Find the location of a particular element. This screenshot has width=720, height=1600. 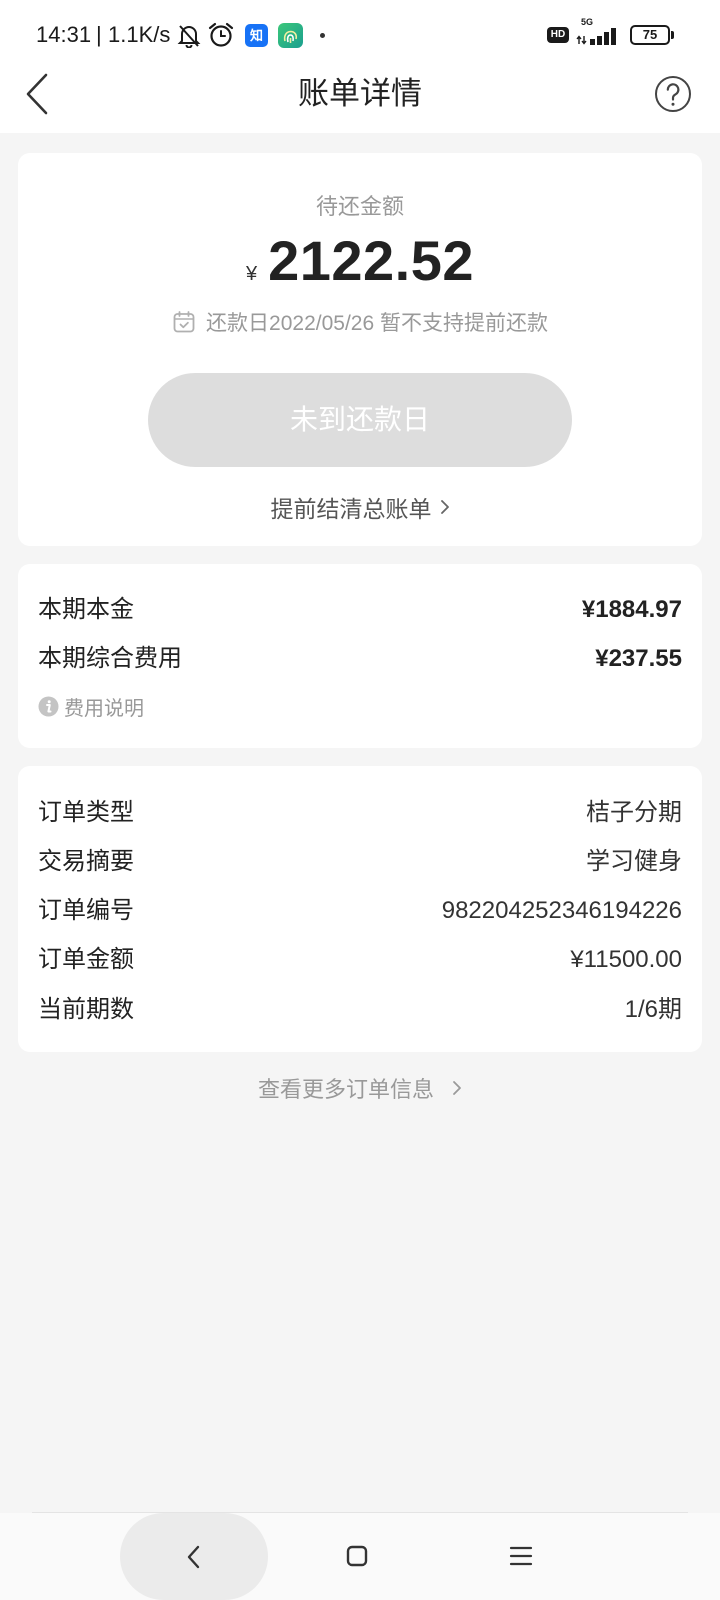

zhihu-app-icon: 知 is located at coordinates (256, 35).